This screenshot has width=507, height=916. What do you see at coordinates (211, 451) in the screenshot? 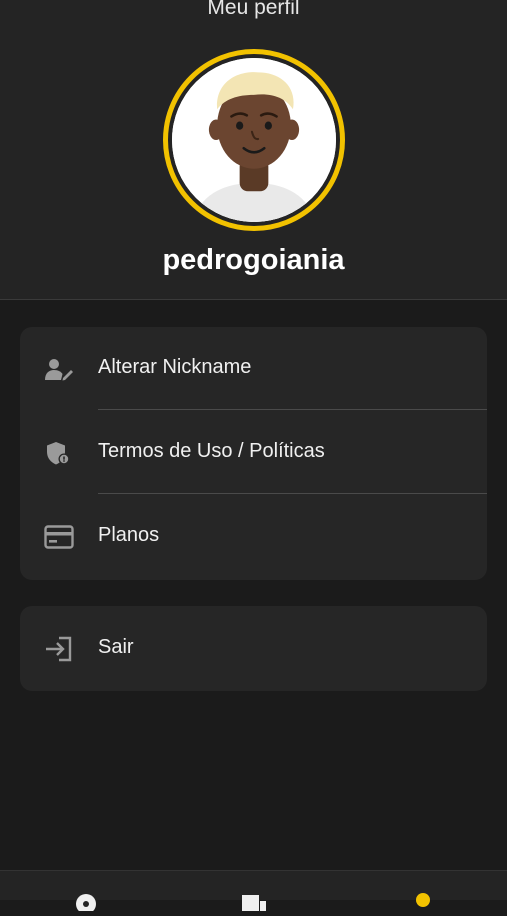
I see `terms-policies-label: Termos de Uso / Políticas` at bounding box center [211, 451].